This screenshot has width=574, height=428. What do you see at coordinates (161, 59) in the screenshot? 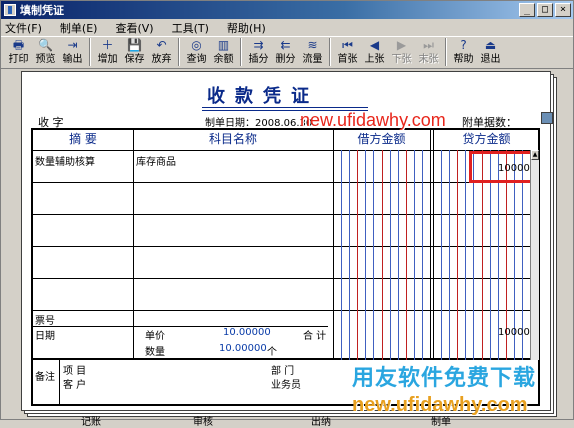
I see `toolbar-label: 放弃` at bounding box center [161, 59].